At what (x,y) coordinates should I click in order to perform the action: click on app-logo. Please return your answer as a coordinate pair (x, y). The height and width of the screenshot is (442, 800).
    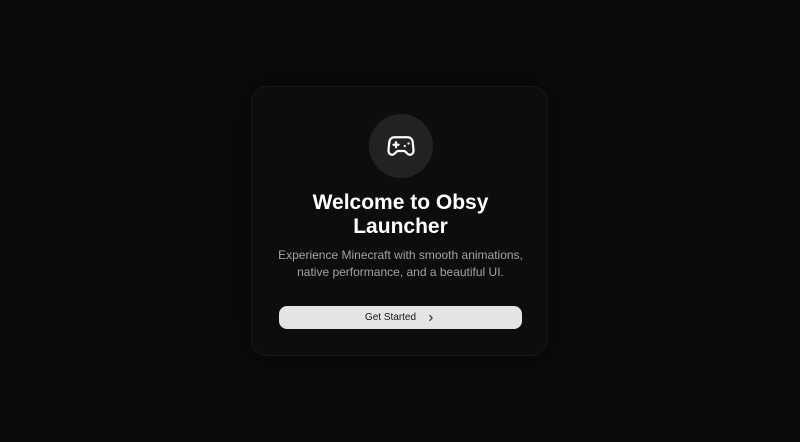
    Looking at the image, I should click on (401, 146).